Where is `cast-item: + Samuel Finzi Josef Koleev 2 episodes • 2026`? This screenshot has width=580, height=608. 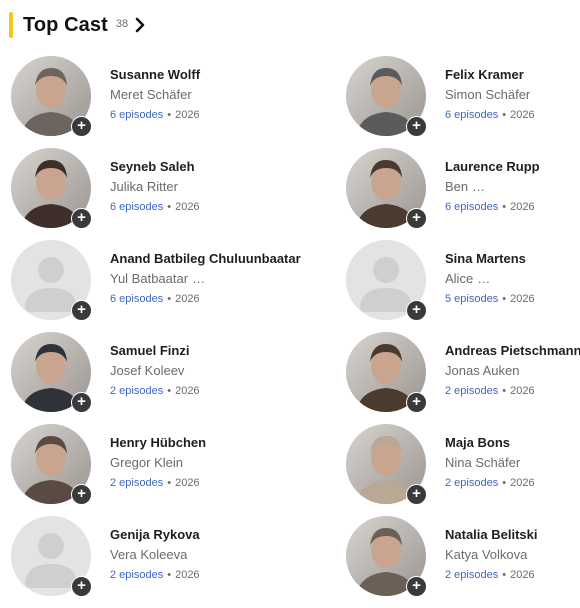 cast-item: + Samuel Finzi Josef Koleev 2 episodes • 2026 is located at coordinates (178, 378).